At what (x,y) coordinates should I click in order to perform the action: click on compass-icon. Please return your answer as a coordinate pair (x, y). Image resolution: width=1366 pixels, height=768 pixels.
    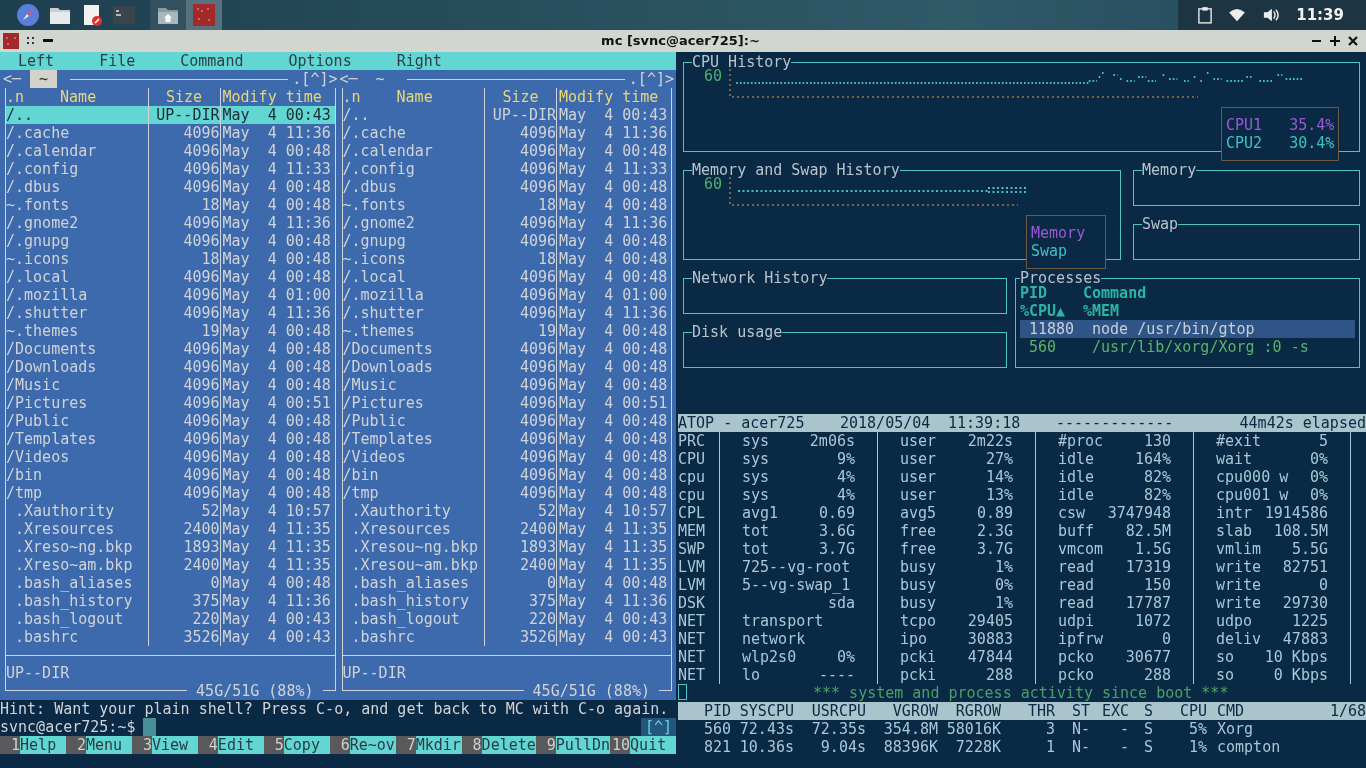
    Looking at the image, I should click on (28, 15).